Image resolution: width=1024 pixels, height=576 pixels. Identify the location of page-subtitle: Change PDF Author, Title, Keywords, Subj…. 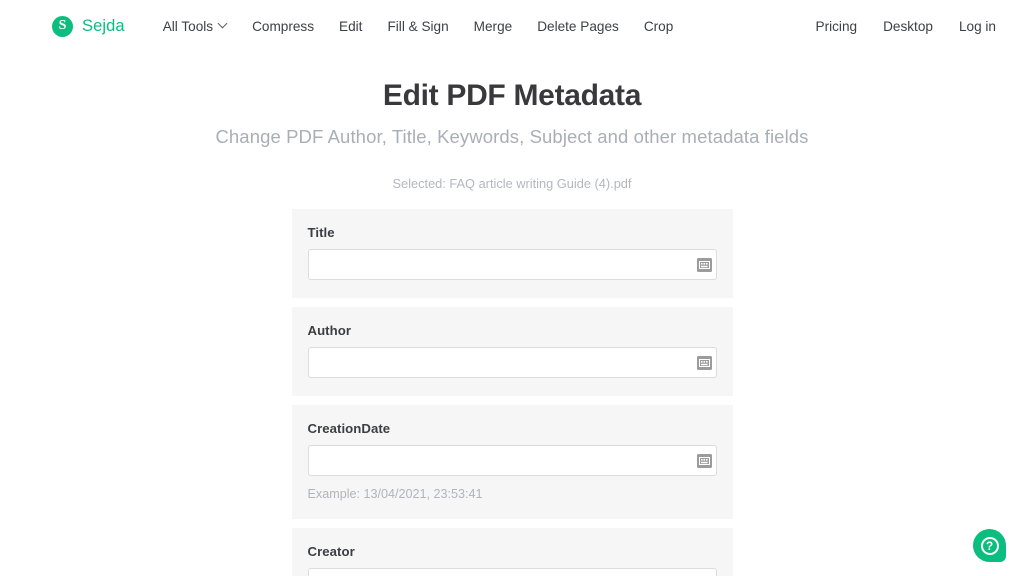
(512, 136).